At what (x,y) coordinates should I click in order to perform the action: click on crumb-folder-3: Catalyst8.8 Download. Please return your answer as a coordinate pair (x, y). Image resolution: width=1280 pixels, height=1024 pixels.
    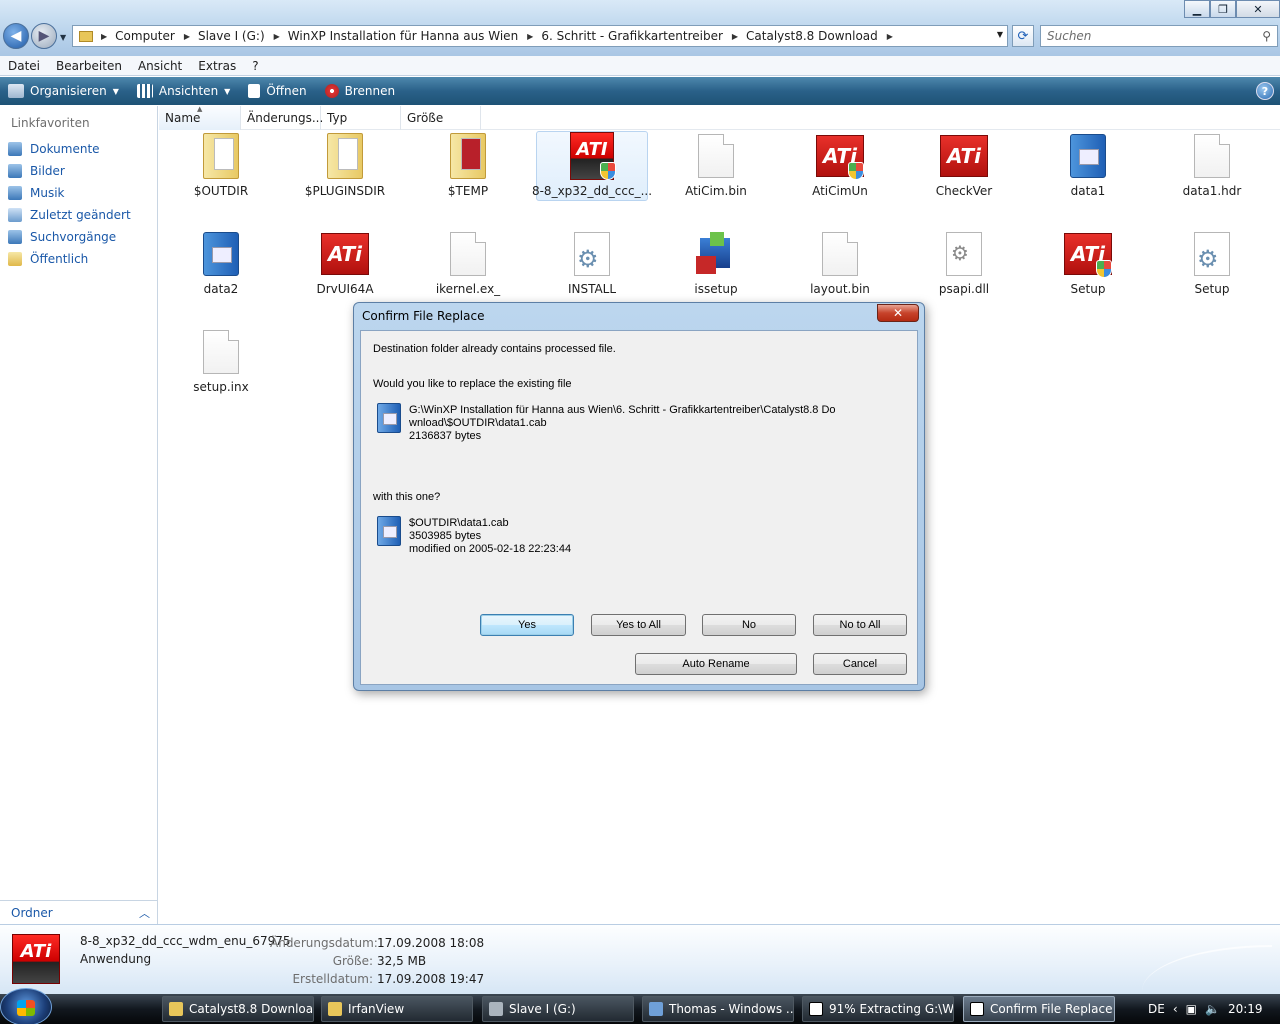
    Looking at the image, I should click on (812, 36).